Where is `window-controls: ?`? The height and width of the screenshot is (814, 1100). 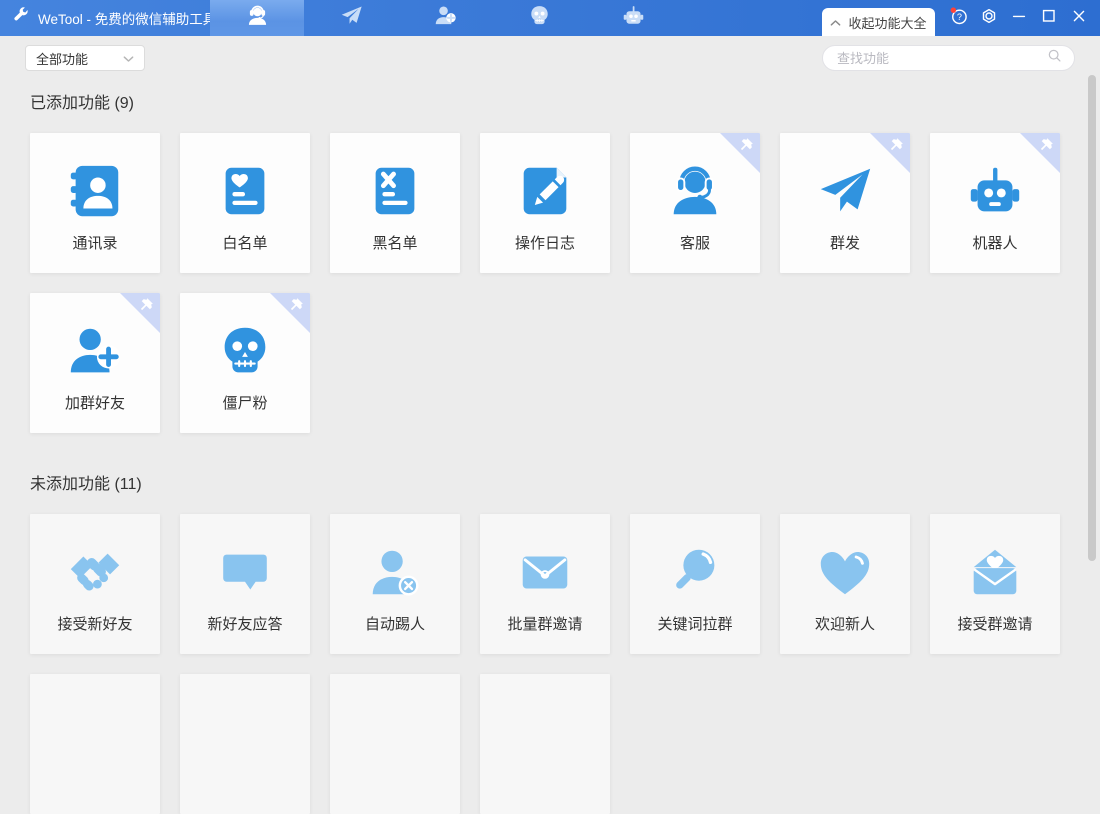 window-controls: ? is located at coordinates (1019, 18).